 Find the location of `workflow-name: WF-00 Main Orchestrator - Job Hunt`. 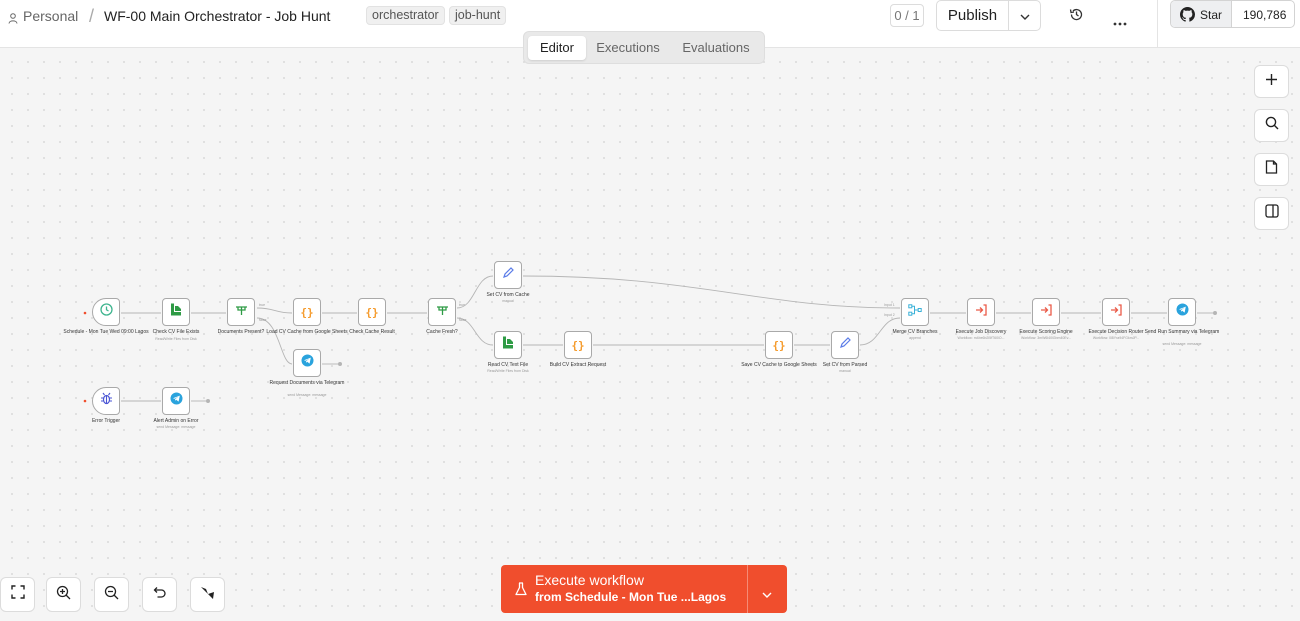

workflow-name: WF-00 Main Orchestrator - Job Hunt is located at coordinates (217, 16).